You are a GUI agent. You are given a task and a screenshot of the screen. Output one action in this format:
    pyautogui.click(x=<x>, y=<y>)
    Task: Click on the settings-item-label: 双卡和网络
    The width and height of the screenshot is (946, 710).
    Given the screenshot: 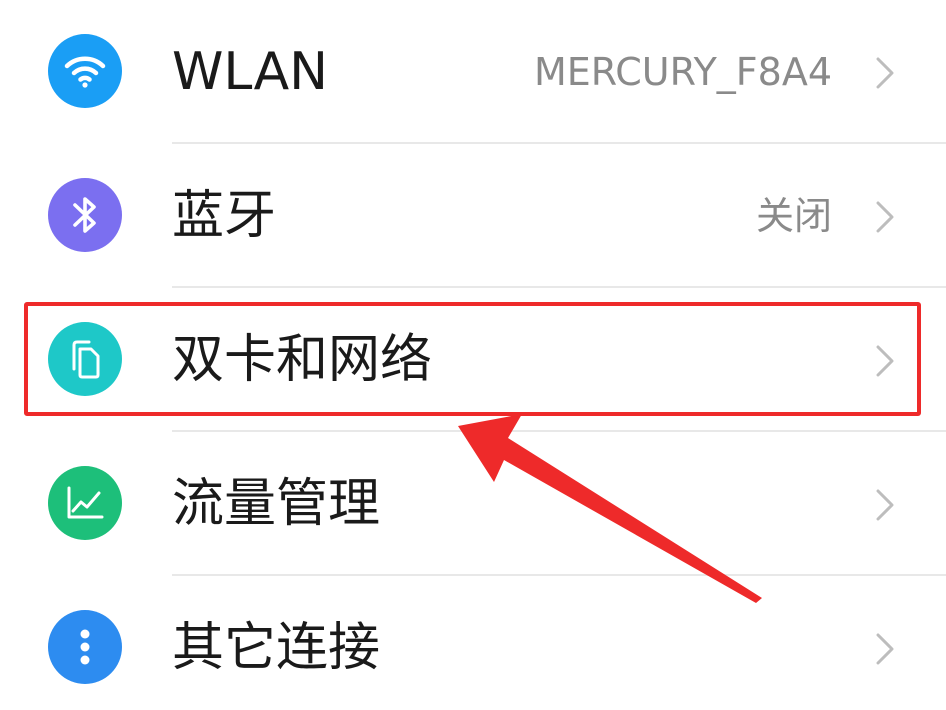 What is the action you would take?
    pyautogui.click(x=302, y=360)
    